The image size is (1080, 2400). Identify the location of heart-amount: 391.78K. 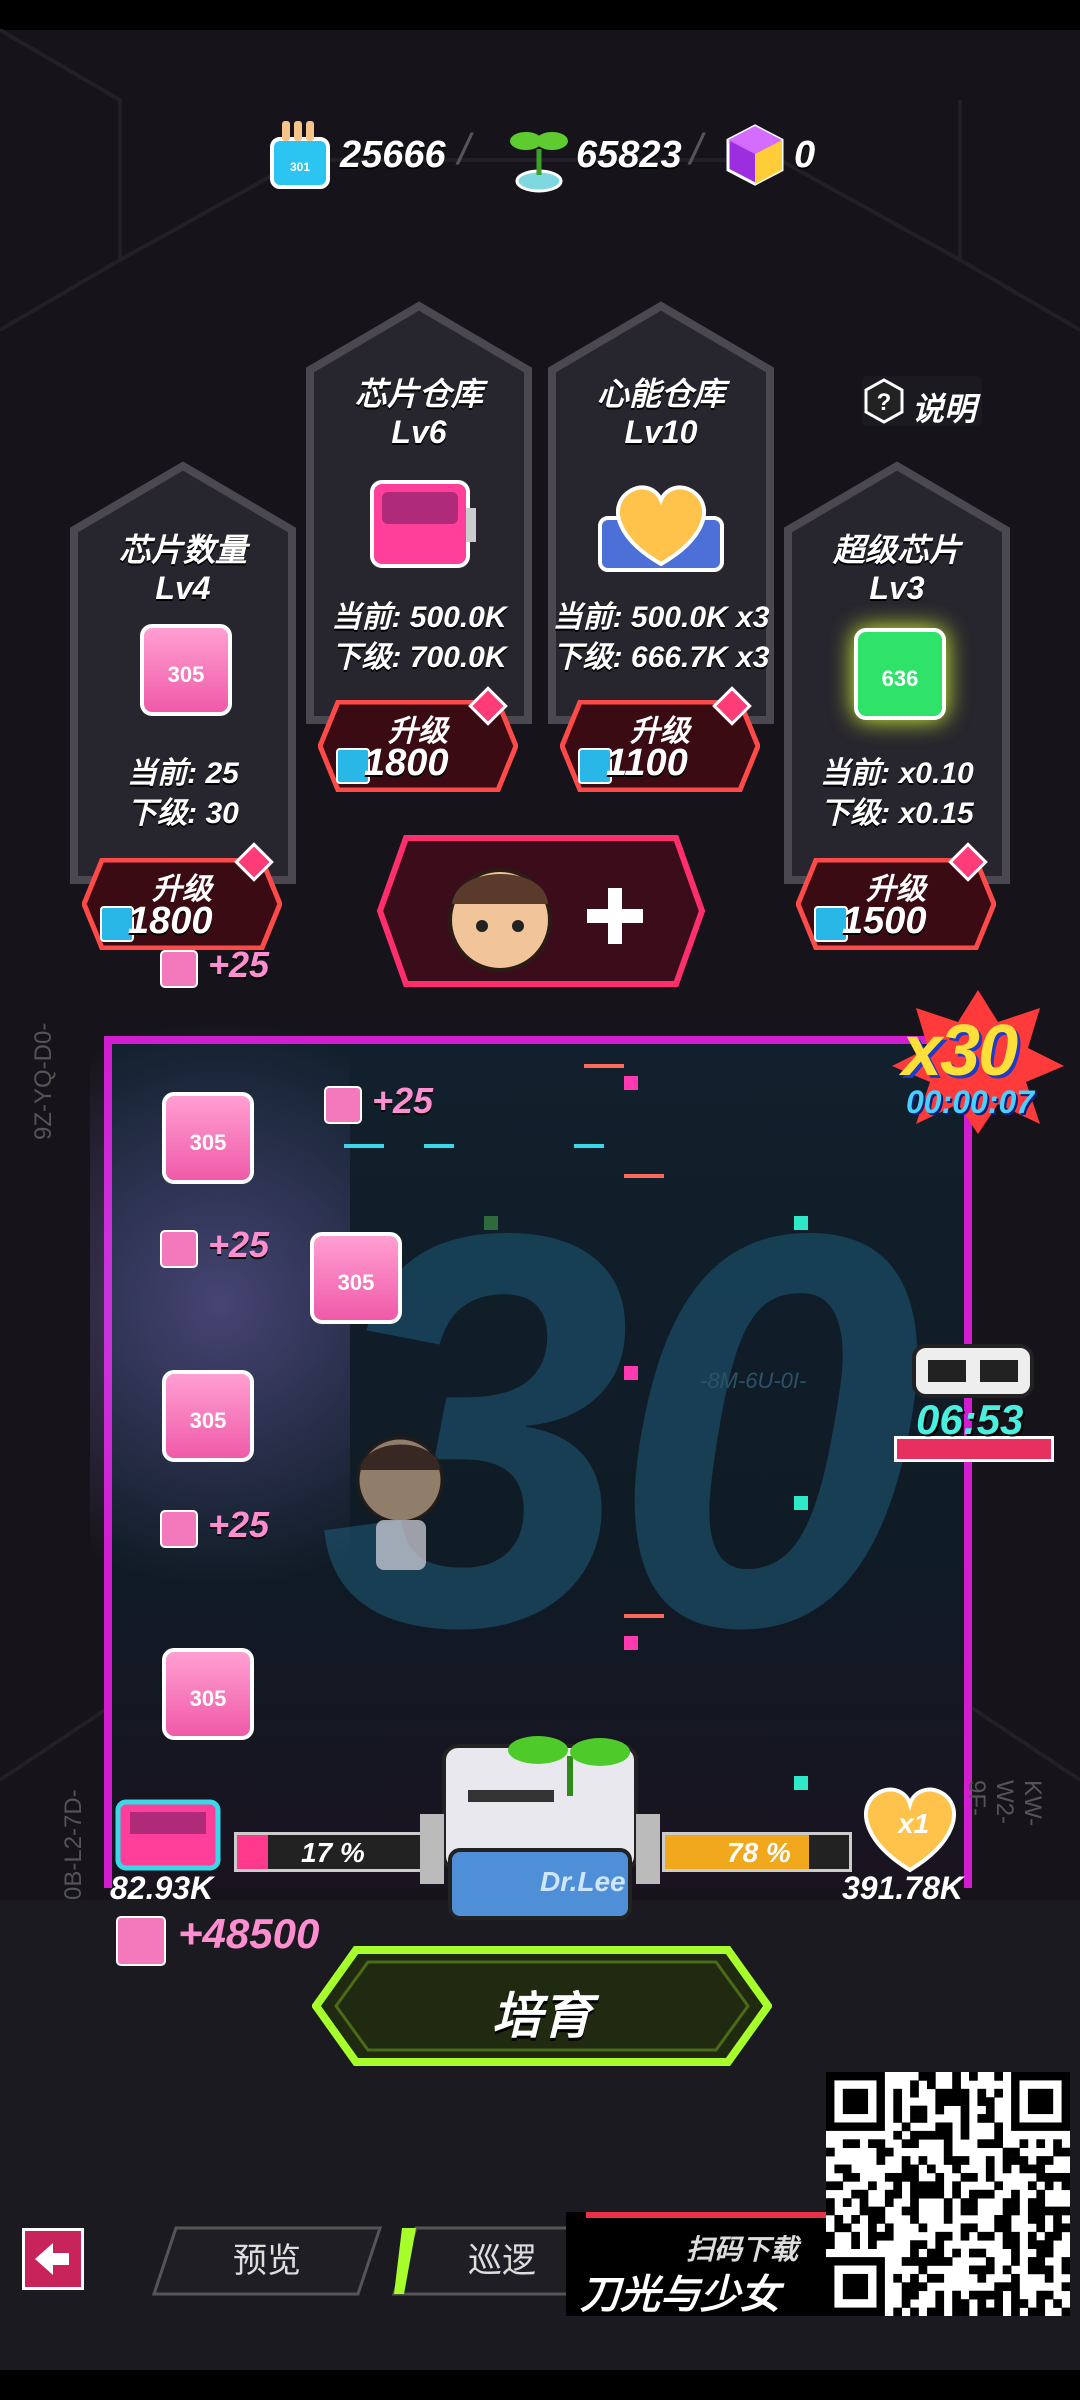
(902, 1888).